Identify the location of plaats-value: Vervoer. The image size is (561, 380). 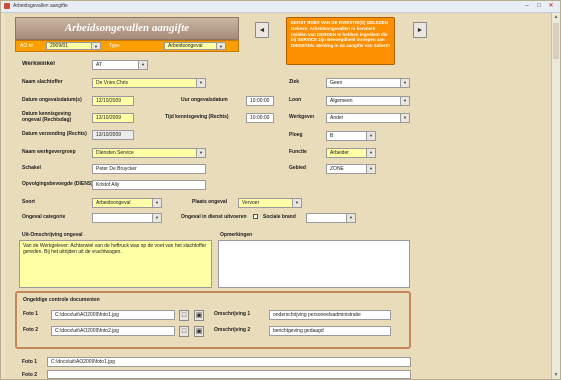
(251, 203).